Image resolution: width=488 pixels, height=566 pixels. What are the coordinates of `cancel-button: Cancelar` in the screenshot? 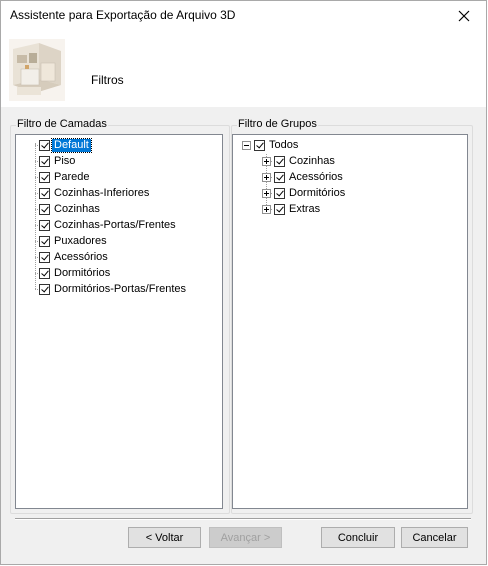 It's located at (434, 537).